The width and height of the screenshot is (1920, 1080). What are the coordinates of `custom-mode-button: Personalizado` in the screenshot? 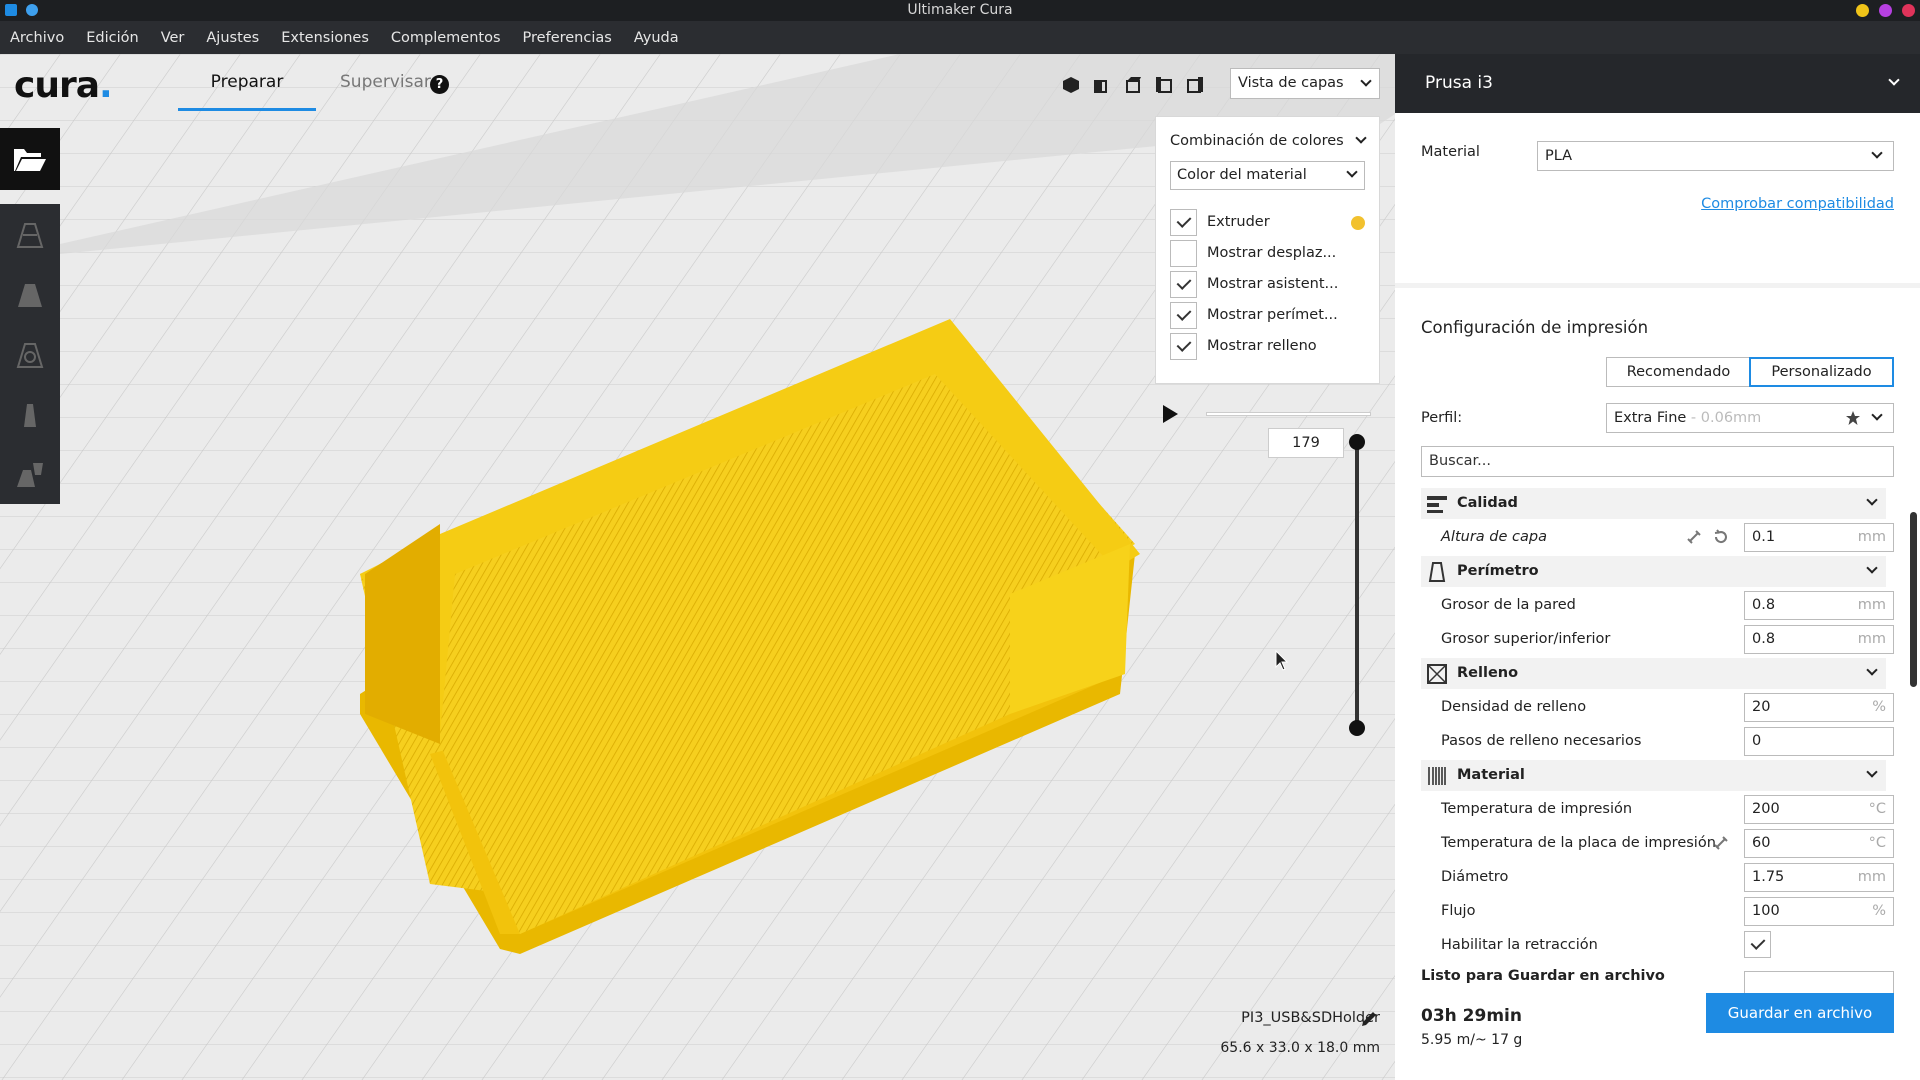 It's located at (1821, 372).